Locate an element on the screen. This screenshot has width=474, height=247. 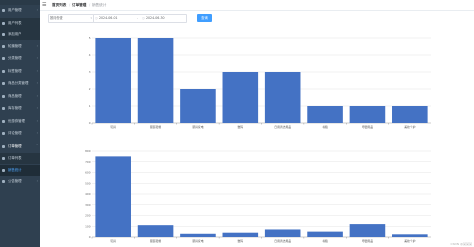
y-tick-label: 600 is located at coordinates (88, 173).